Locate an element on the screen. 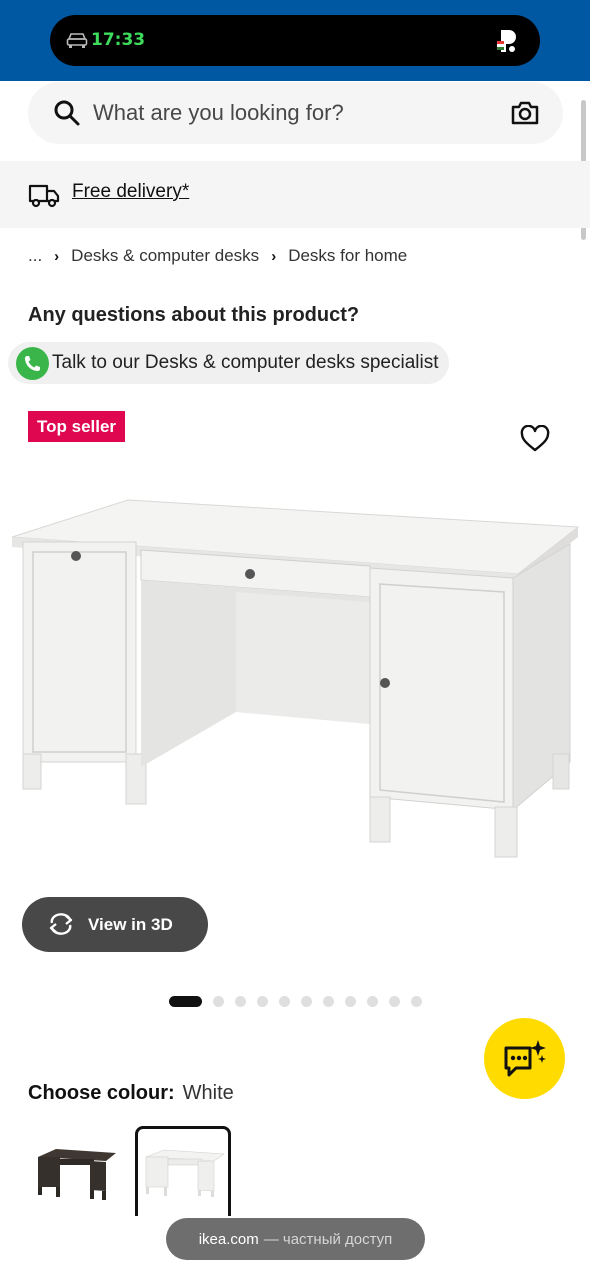 This screenshot has width=590, height=1280. ai-chat-icon is located at coordinates (525, 1058).